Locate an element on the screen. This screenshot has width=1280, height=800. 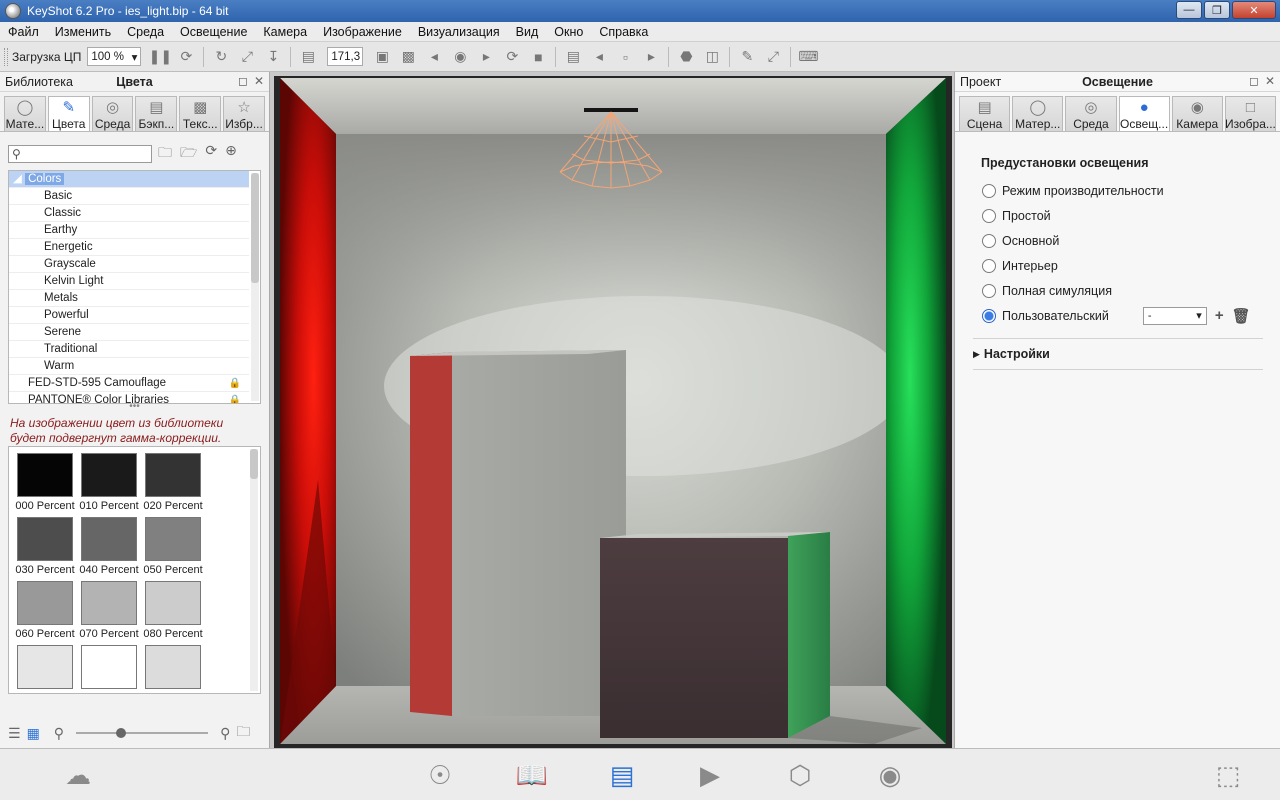
color-swatch: 040 Percent is located at coordinates (109, 549).